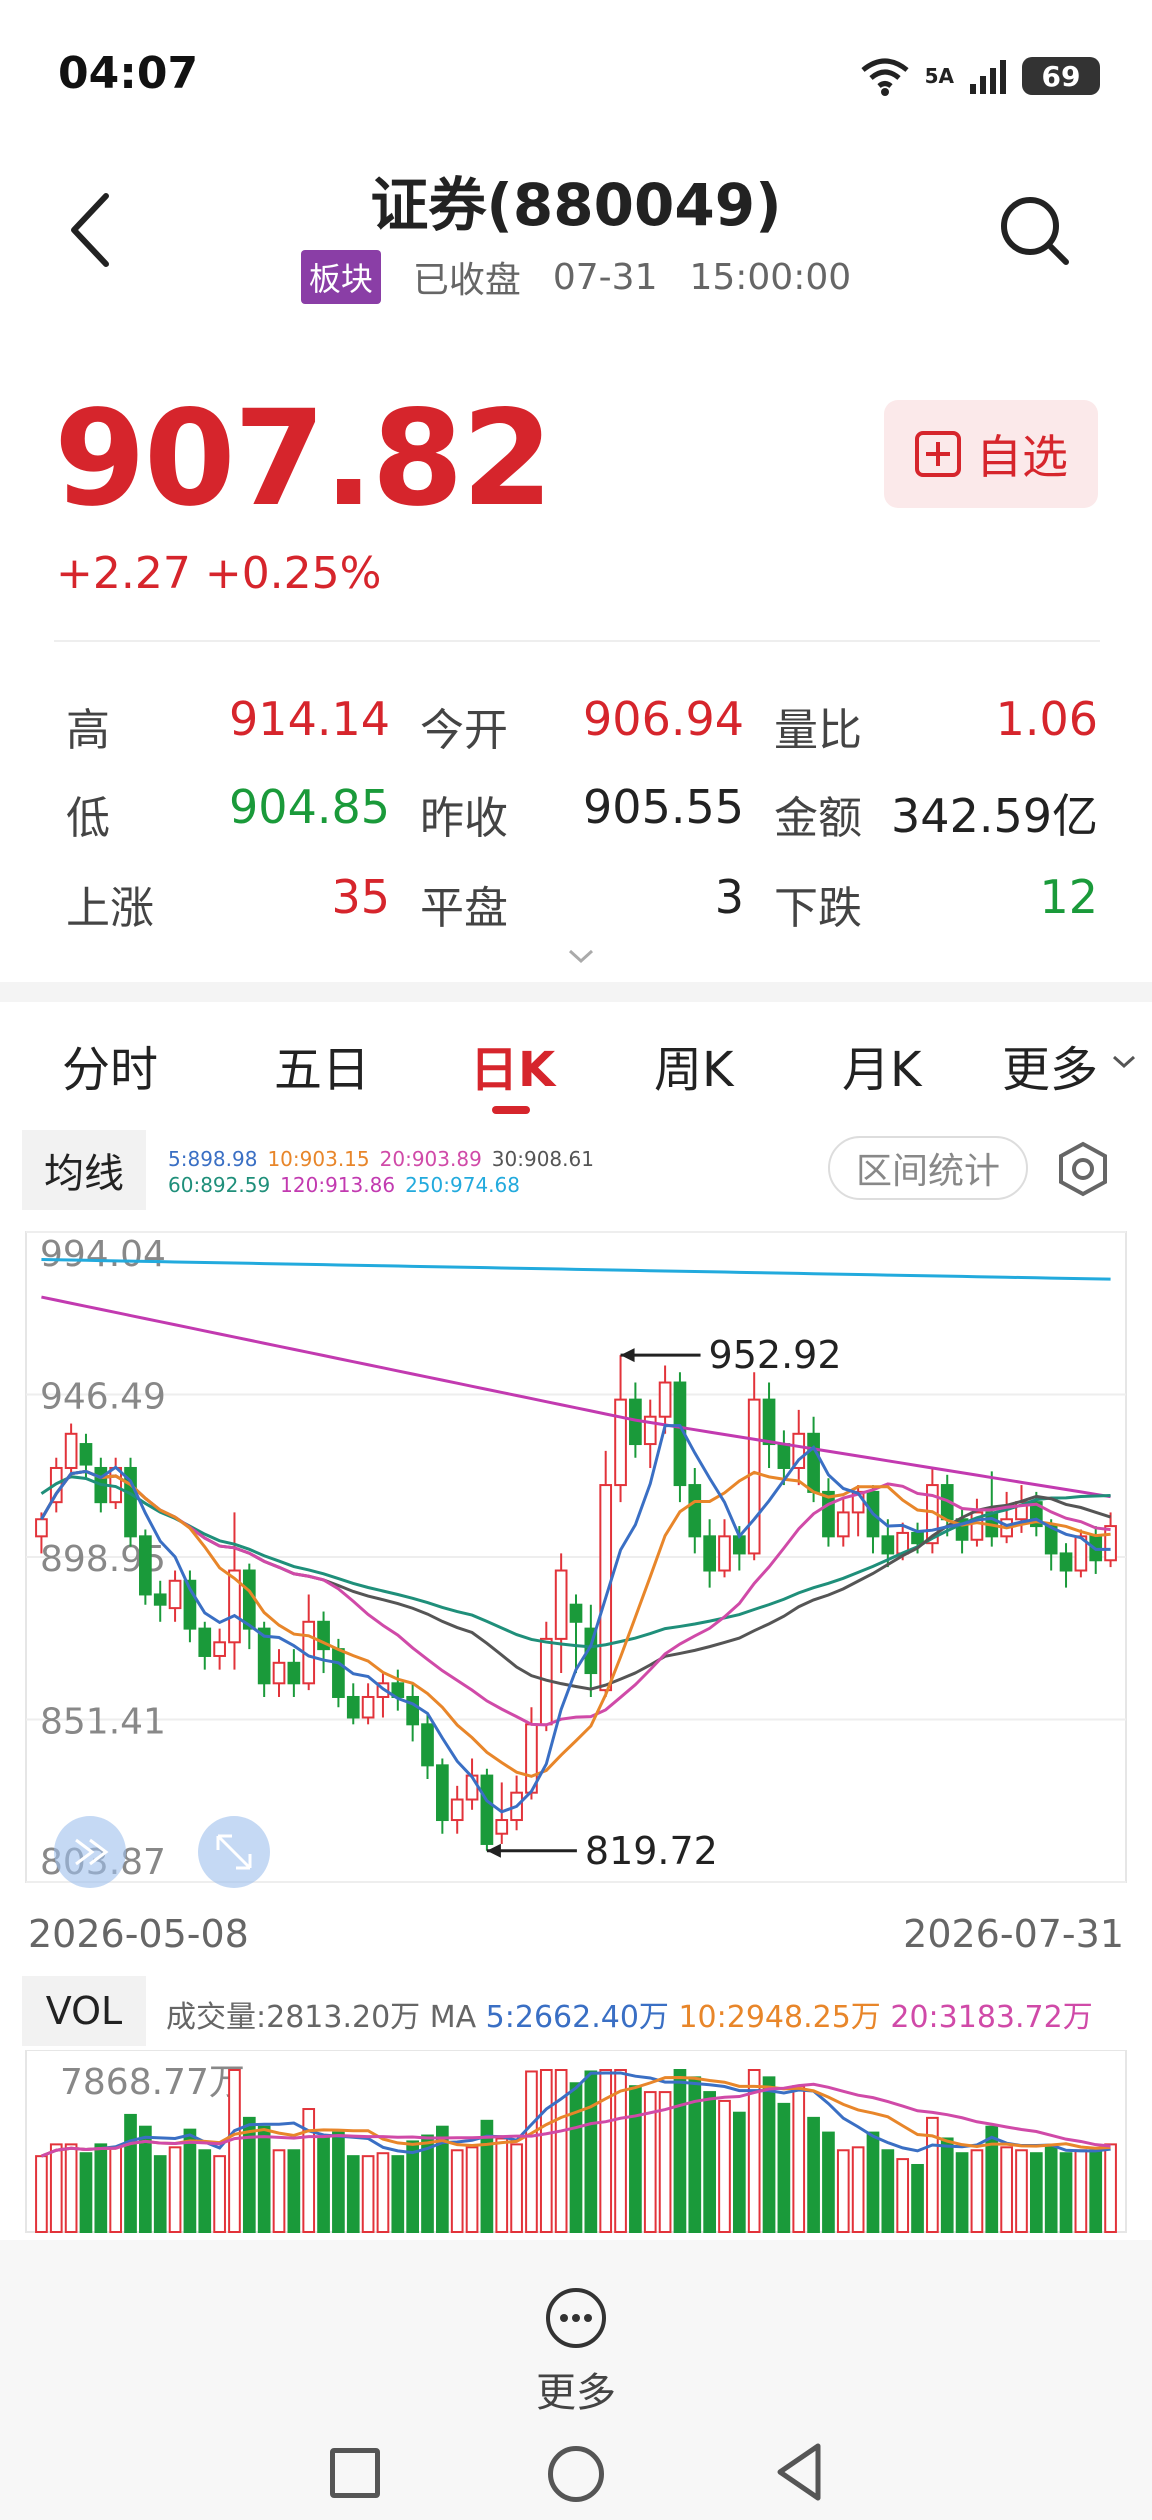 This screenshot has height=2520, width=1152. Describe the element at coordinates (576, 2318) in the screenshot. I see `more-dots-icon` at that location.